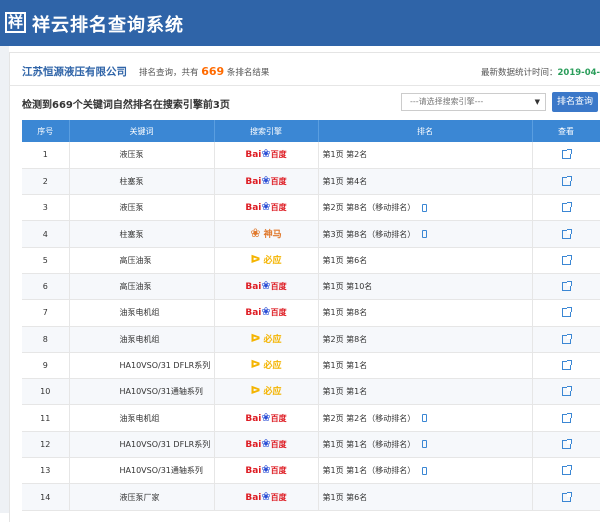 The image size is (600, 522). Describe the element at coordinates (46, 471) in the screenshot. I see `row-number: 13` at that location.